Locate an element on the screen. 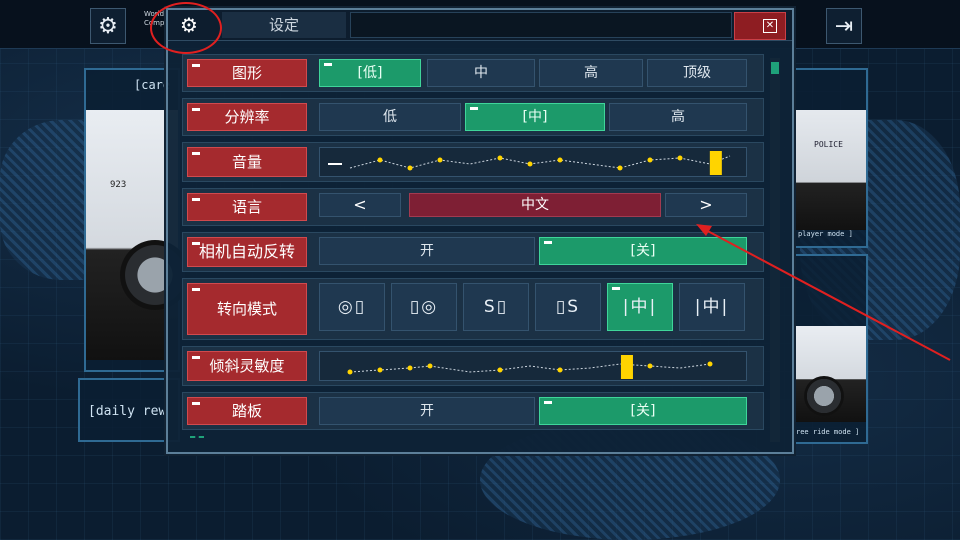  annotation-arrow is located at coordinates (823, 292).